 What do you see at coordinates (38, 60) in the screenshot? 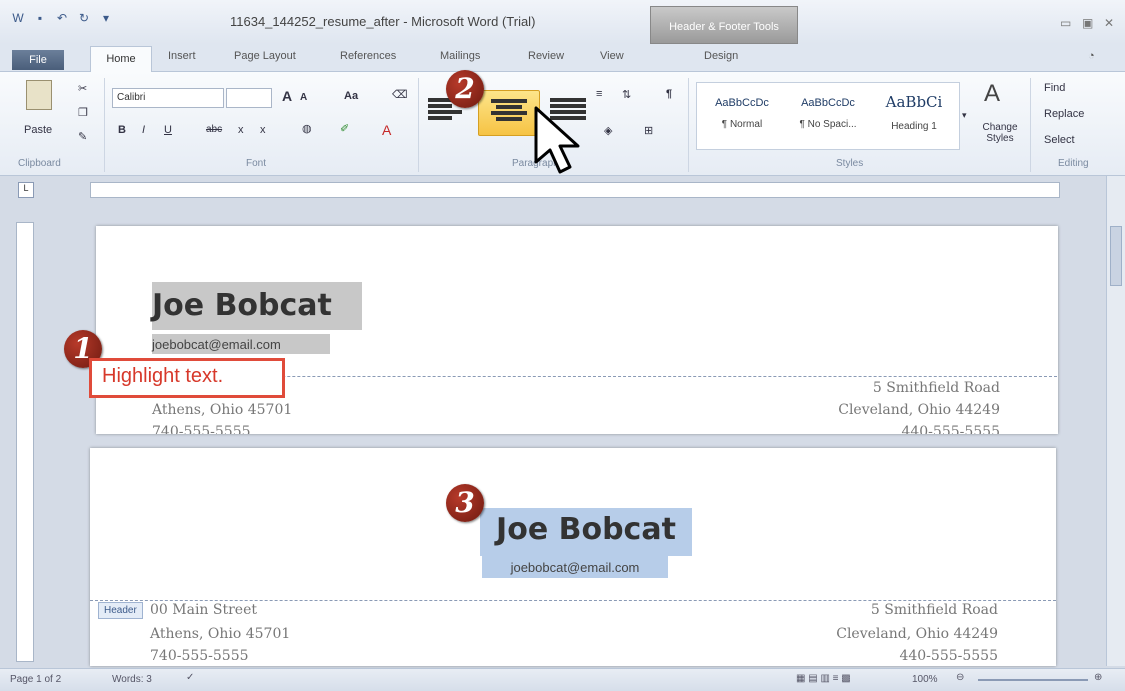
I see `tab-file: File` at bounding box center [38, 60].